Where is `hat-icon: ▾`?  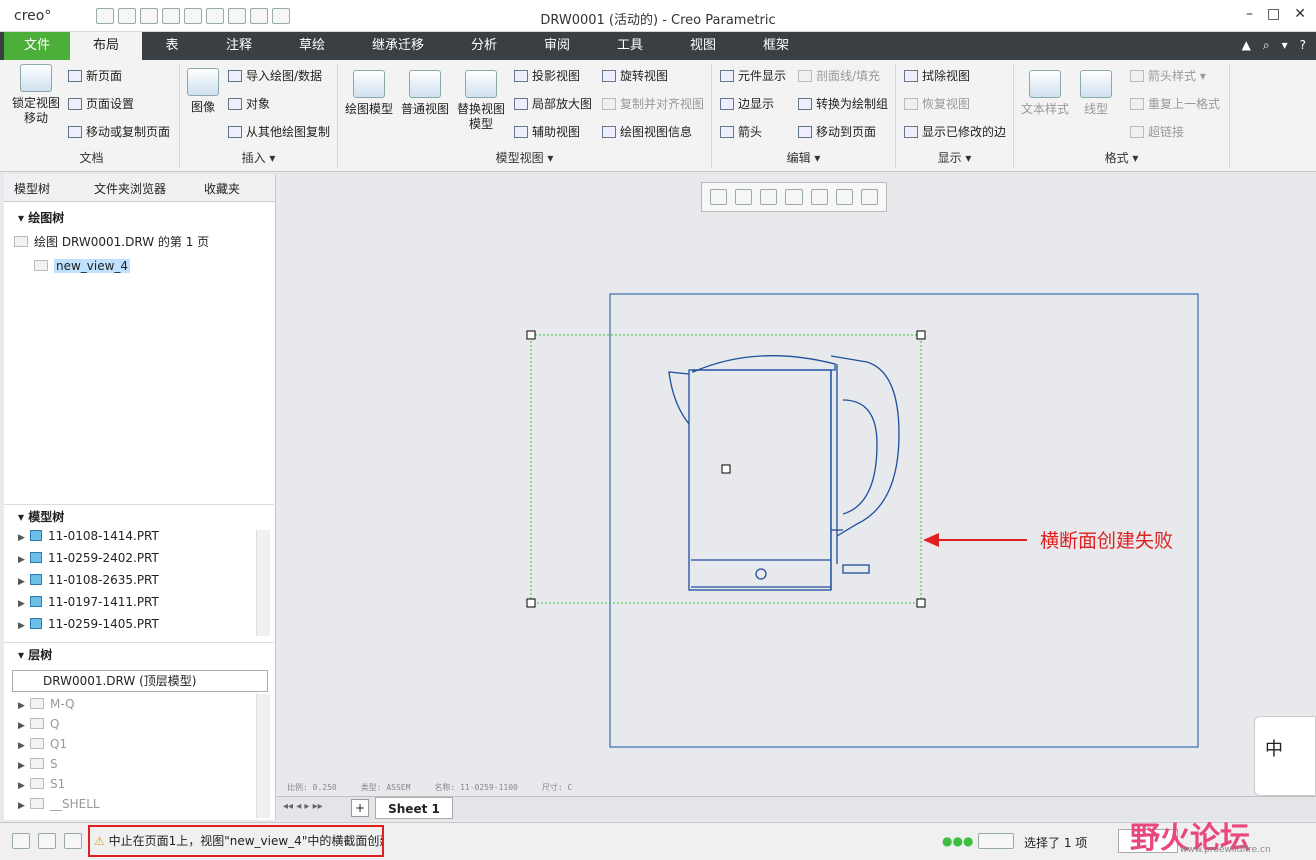 hat-icon: ▾ is located at coordinates (1285, 45).